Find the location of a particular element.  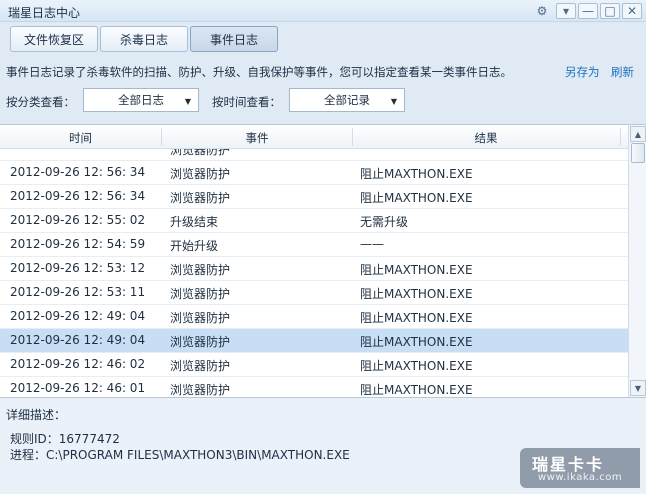

time-filter-label: 按时间查看： is located at coordinates (246, 102).